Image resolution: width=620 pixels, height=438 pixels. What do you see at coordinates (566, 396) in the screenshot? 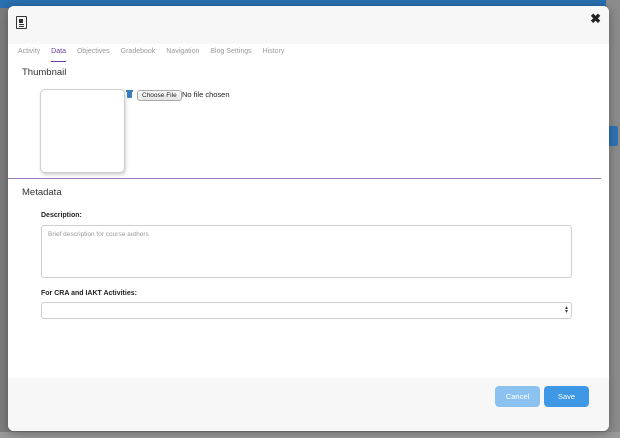
I see `save-button: Save` at bounding box center [566, 396].